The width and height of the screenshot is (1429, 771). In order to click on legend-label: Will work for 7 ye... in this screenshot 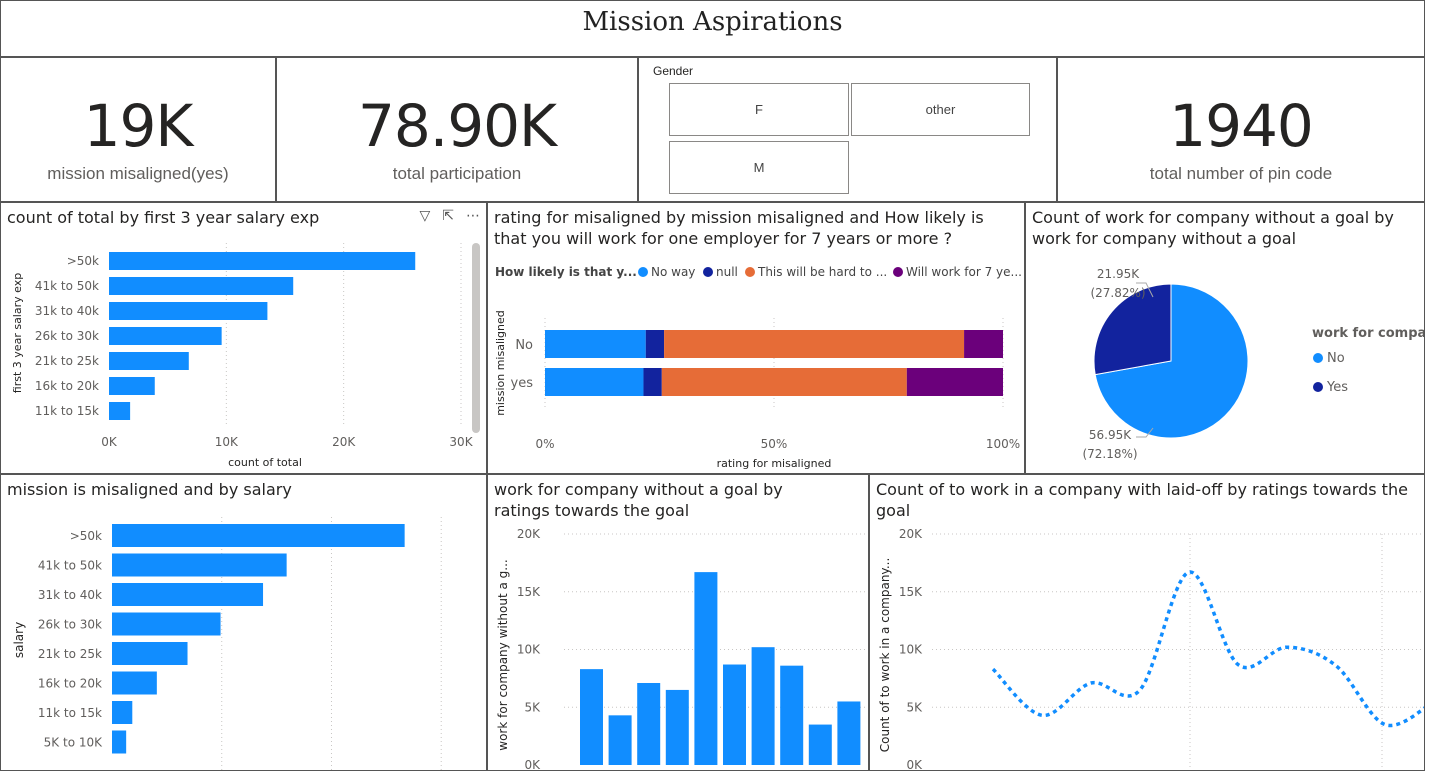, I will do `click(964, 272)`.